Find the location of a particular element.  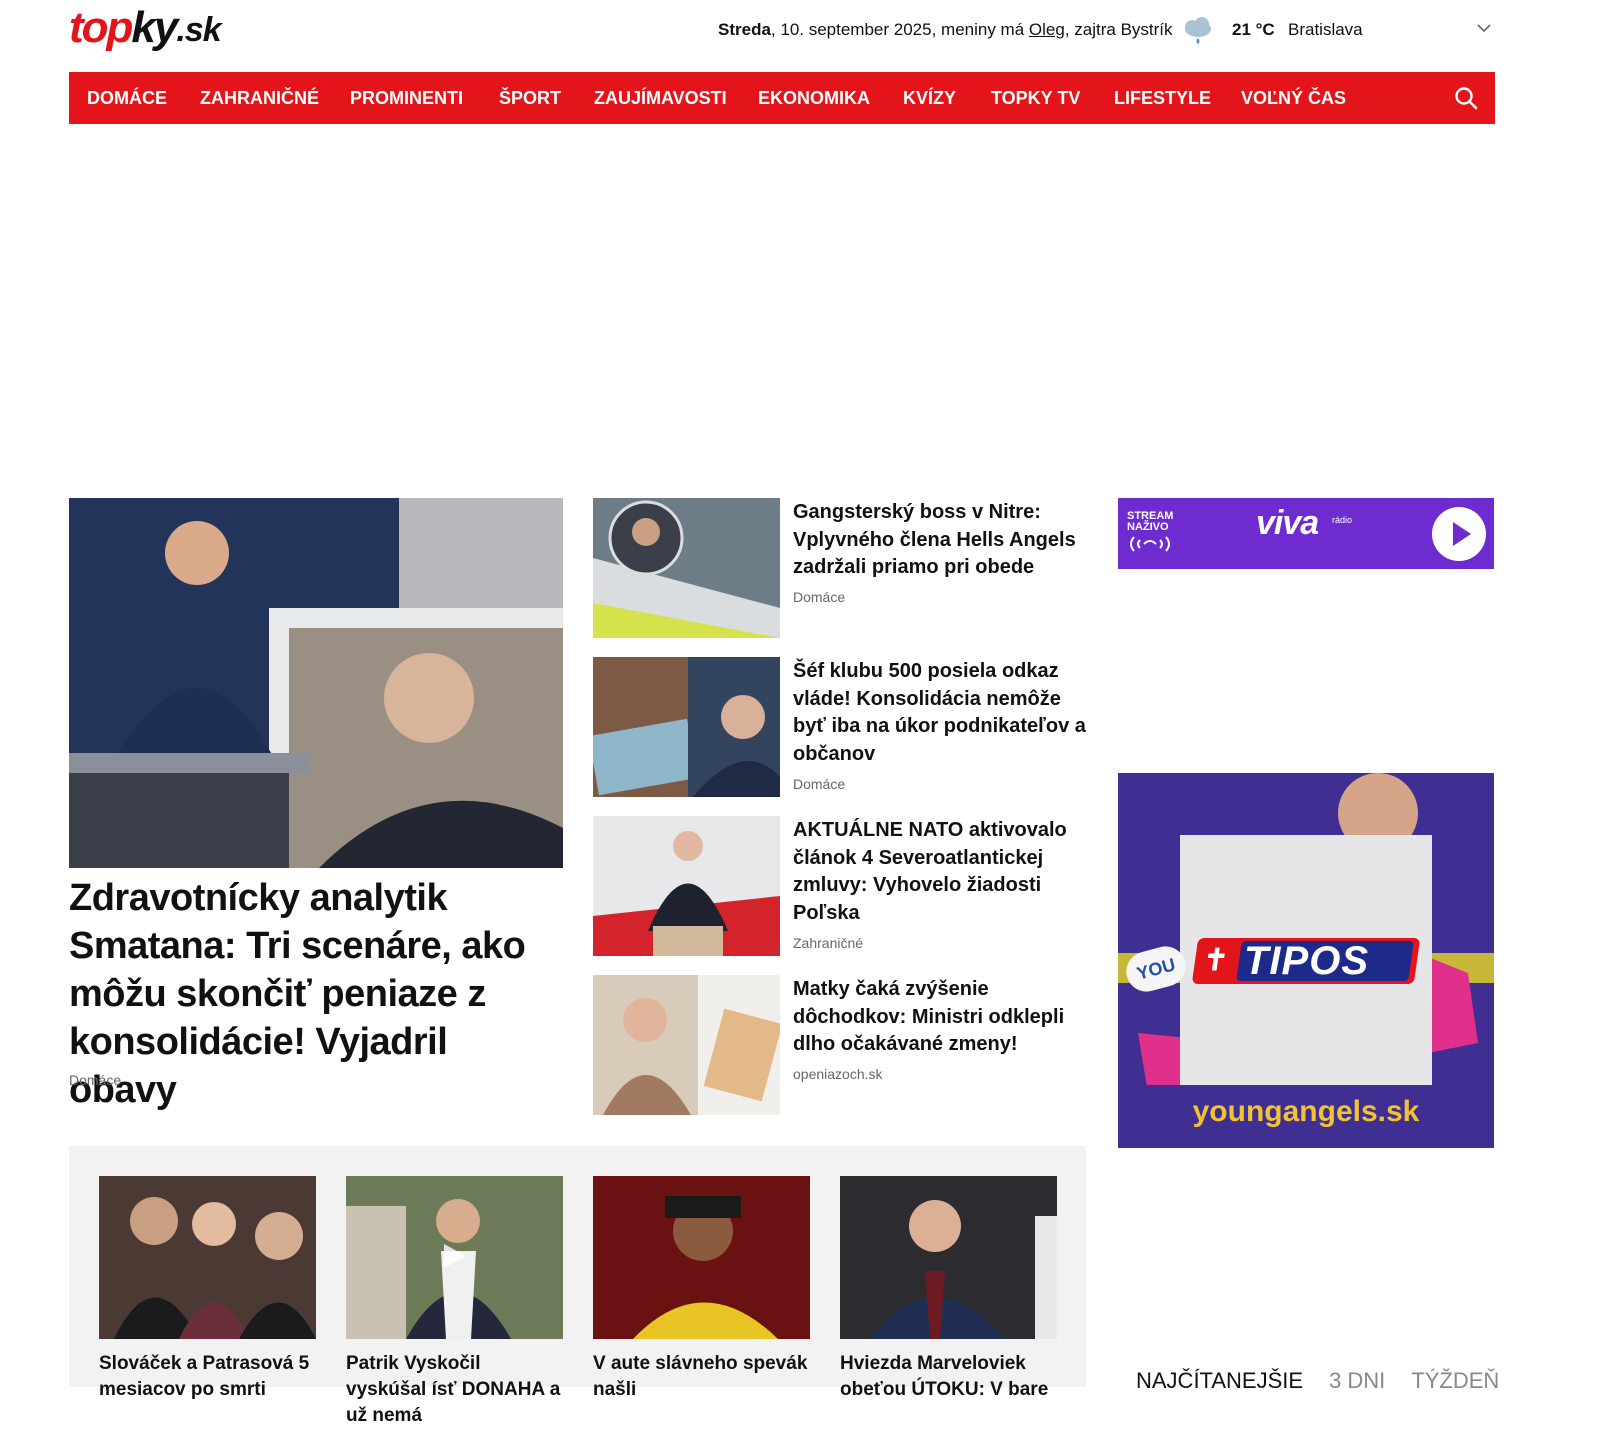

viva-logo: viva is located at coordinates (1287, 523).